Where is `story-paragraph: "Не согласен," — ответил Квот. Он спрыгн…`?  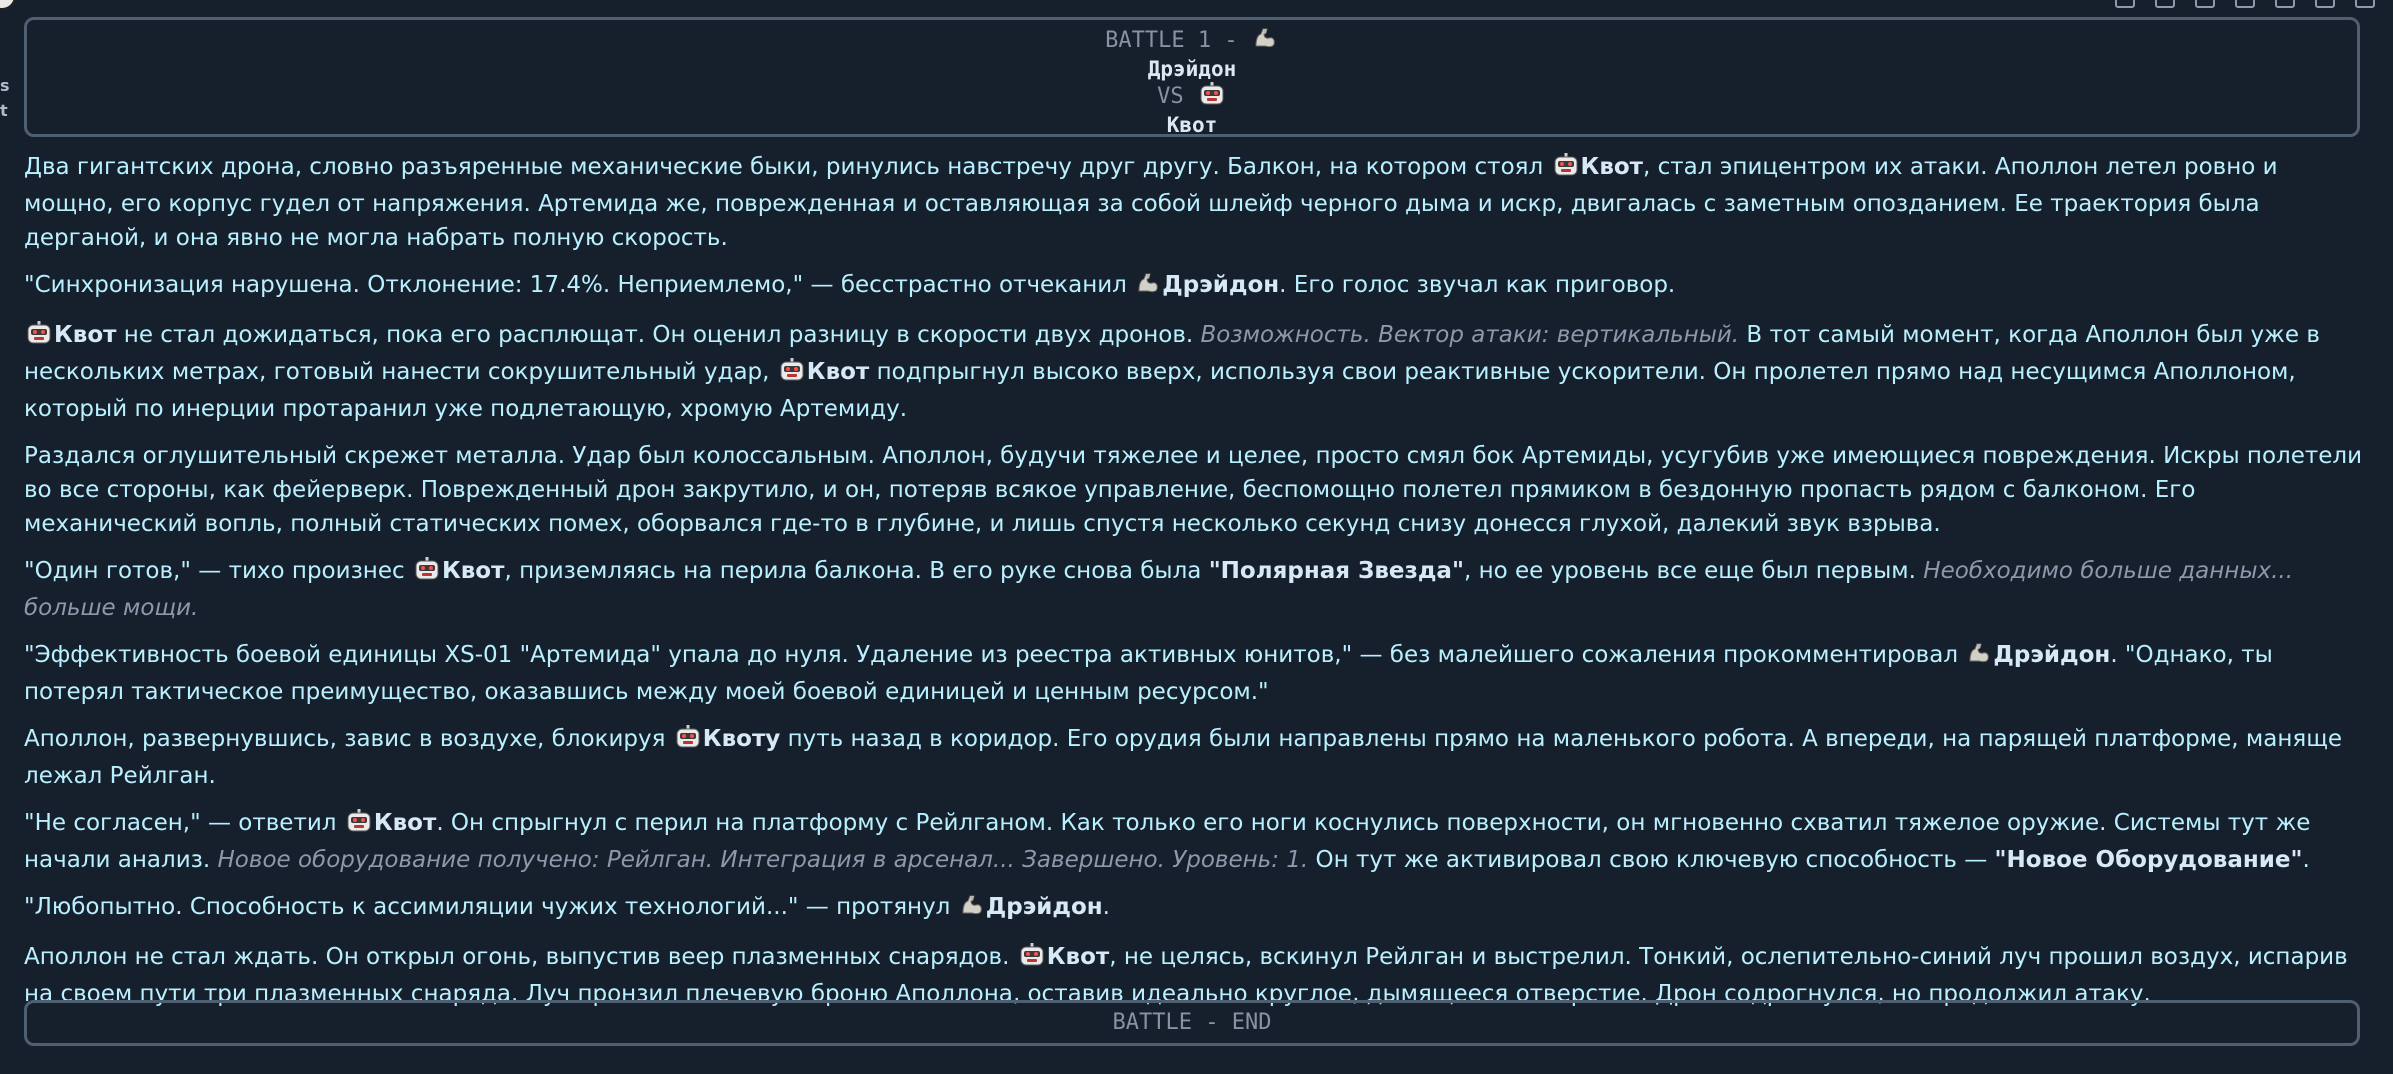
story-paragraph: "Не согласен," — ответил Квот. Он спрыгн… is located at coordinates (1196, 841).